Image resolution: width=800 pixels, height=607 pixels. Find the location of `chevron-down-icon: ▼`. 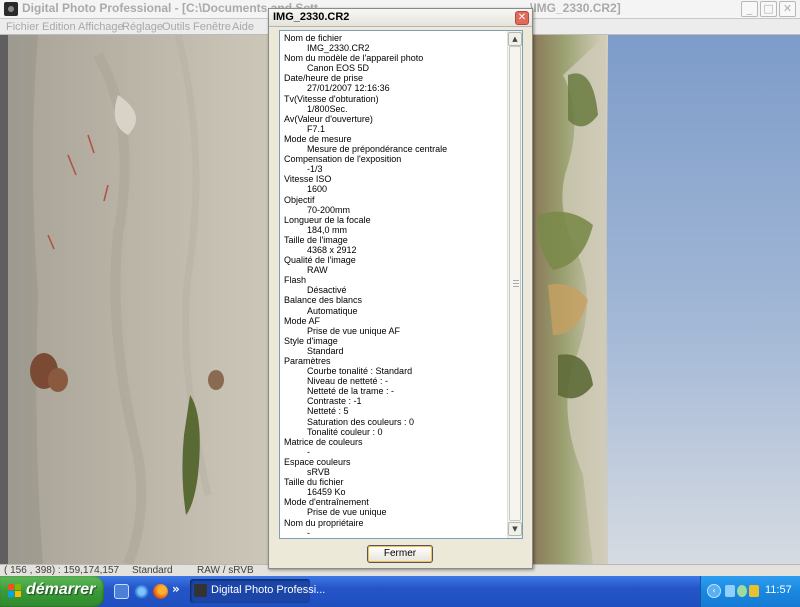

chevron-down-icon: ▼ is located at coordinates (515, 529).